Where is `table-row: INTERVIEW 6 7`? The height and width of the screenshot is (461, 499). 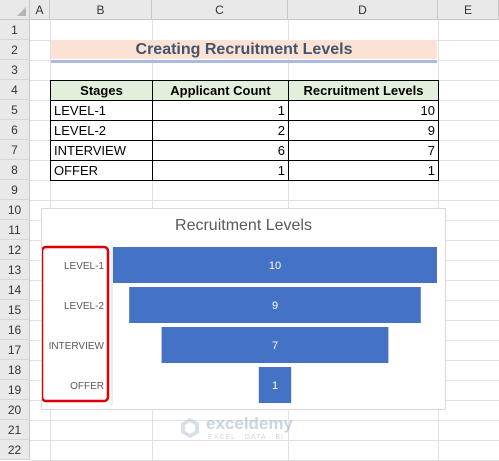 table-row: INTERVIEW 6 7 is located at coordinates (244, 150).